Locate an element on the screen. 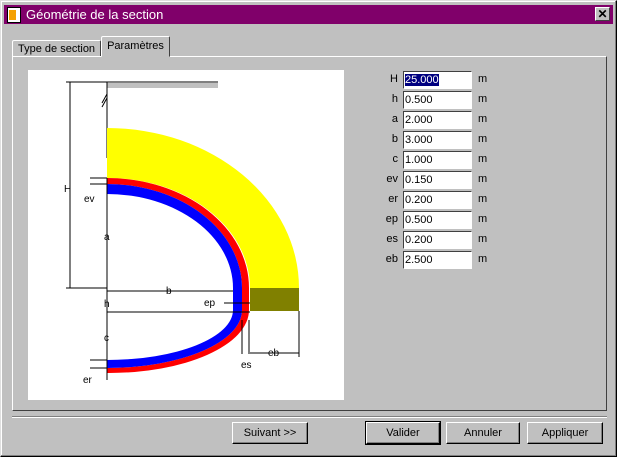 The height and width of the screenshot is (459, 619). param-field-ep: 0.500 is located at coordinates (437, 220).